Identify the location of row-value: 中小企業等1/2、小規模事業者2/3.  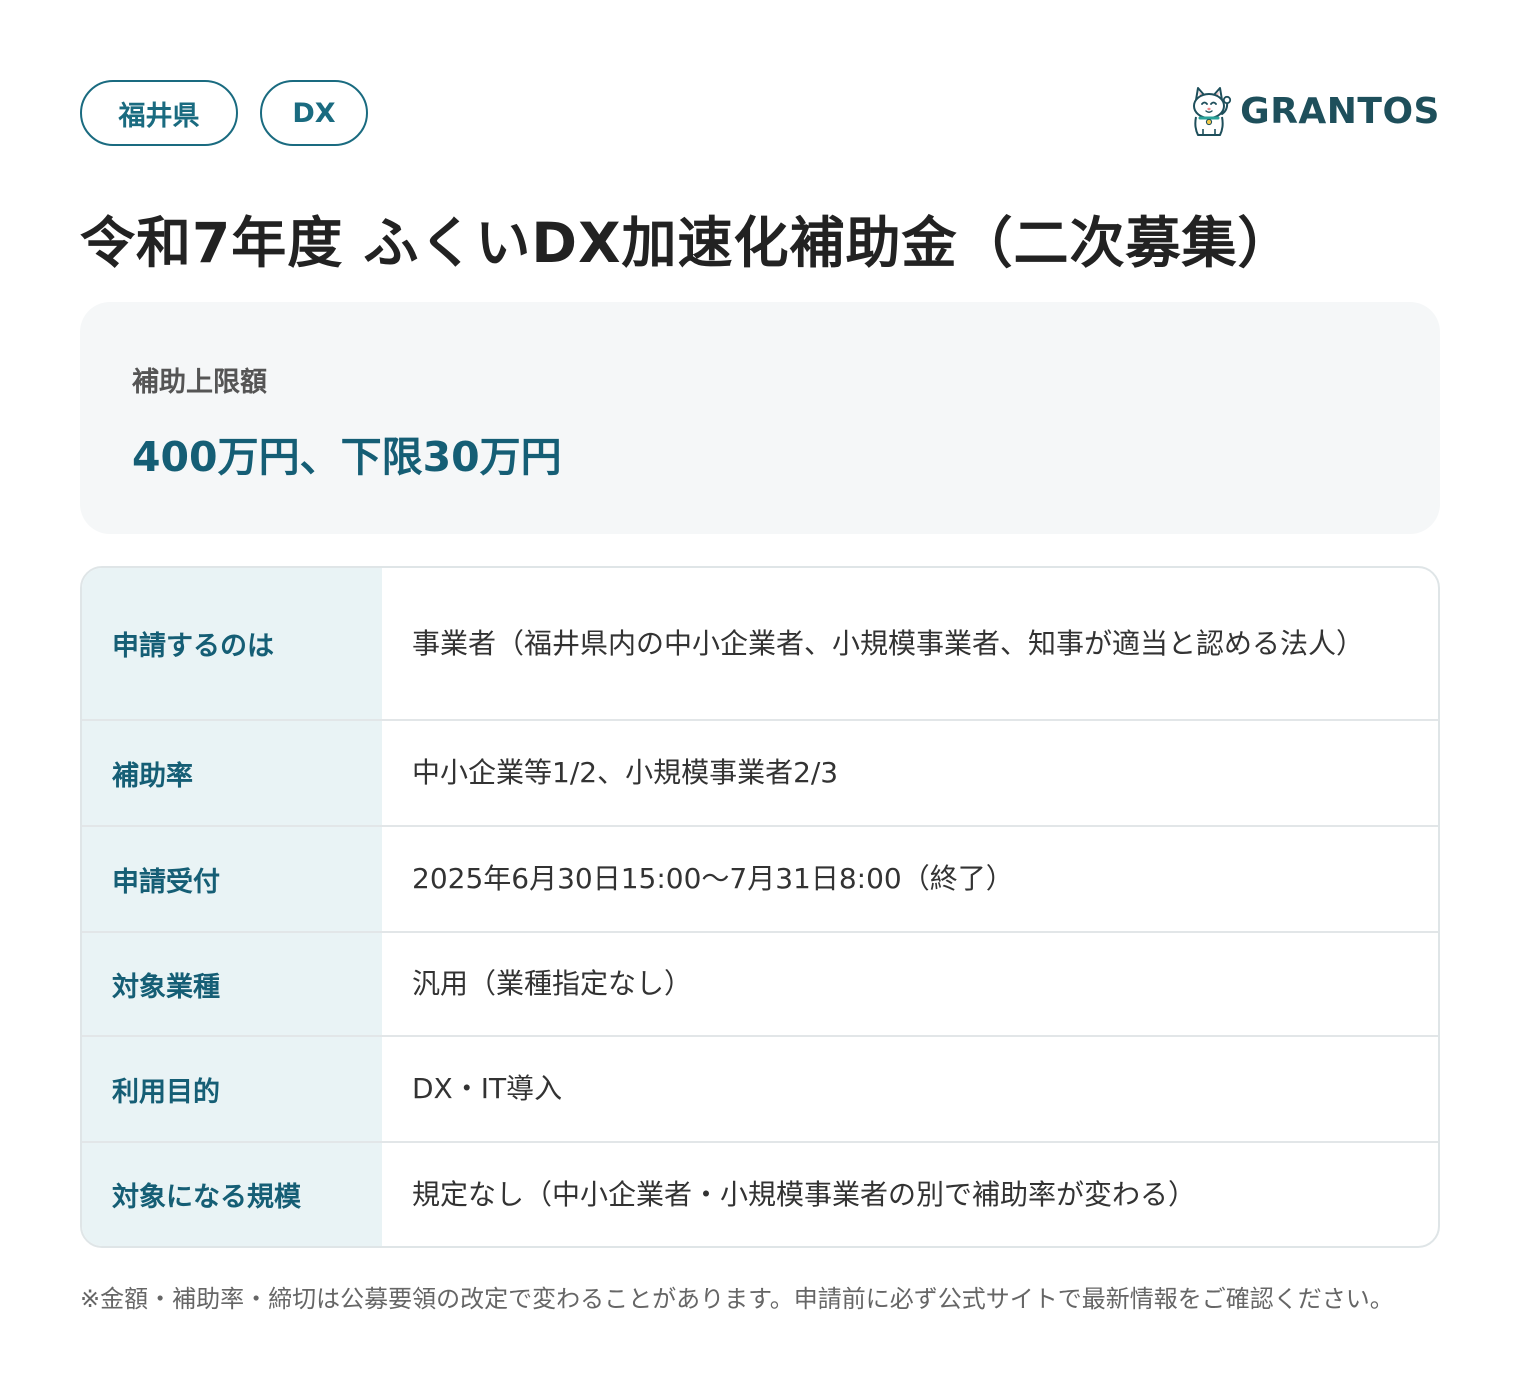
(625, 772).